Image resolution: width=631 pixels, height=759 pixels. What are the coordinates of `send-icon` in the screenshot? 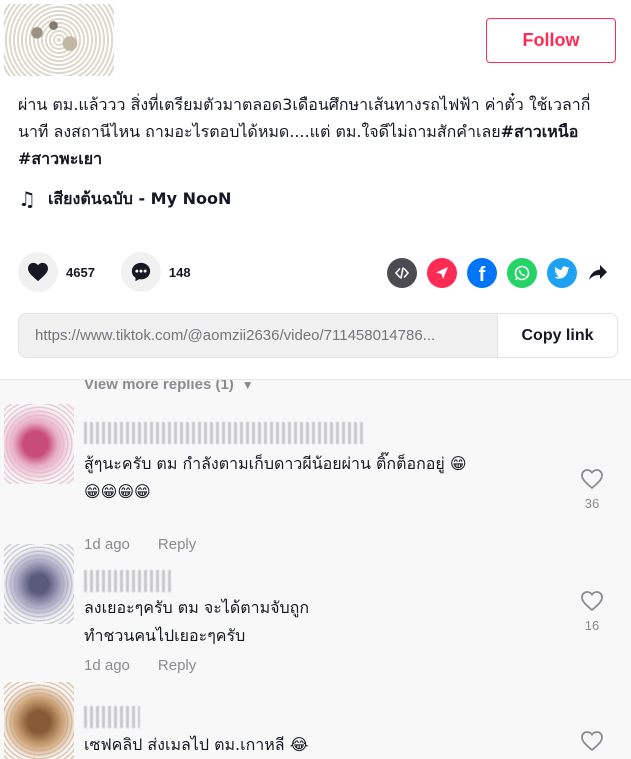 It's located at (442, 273).